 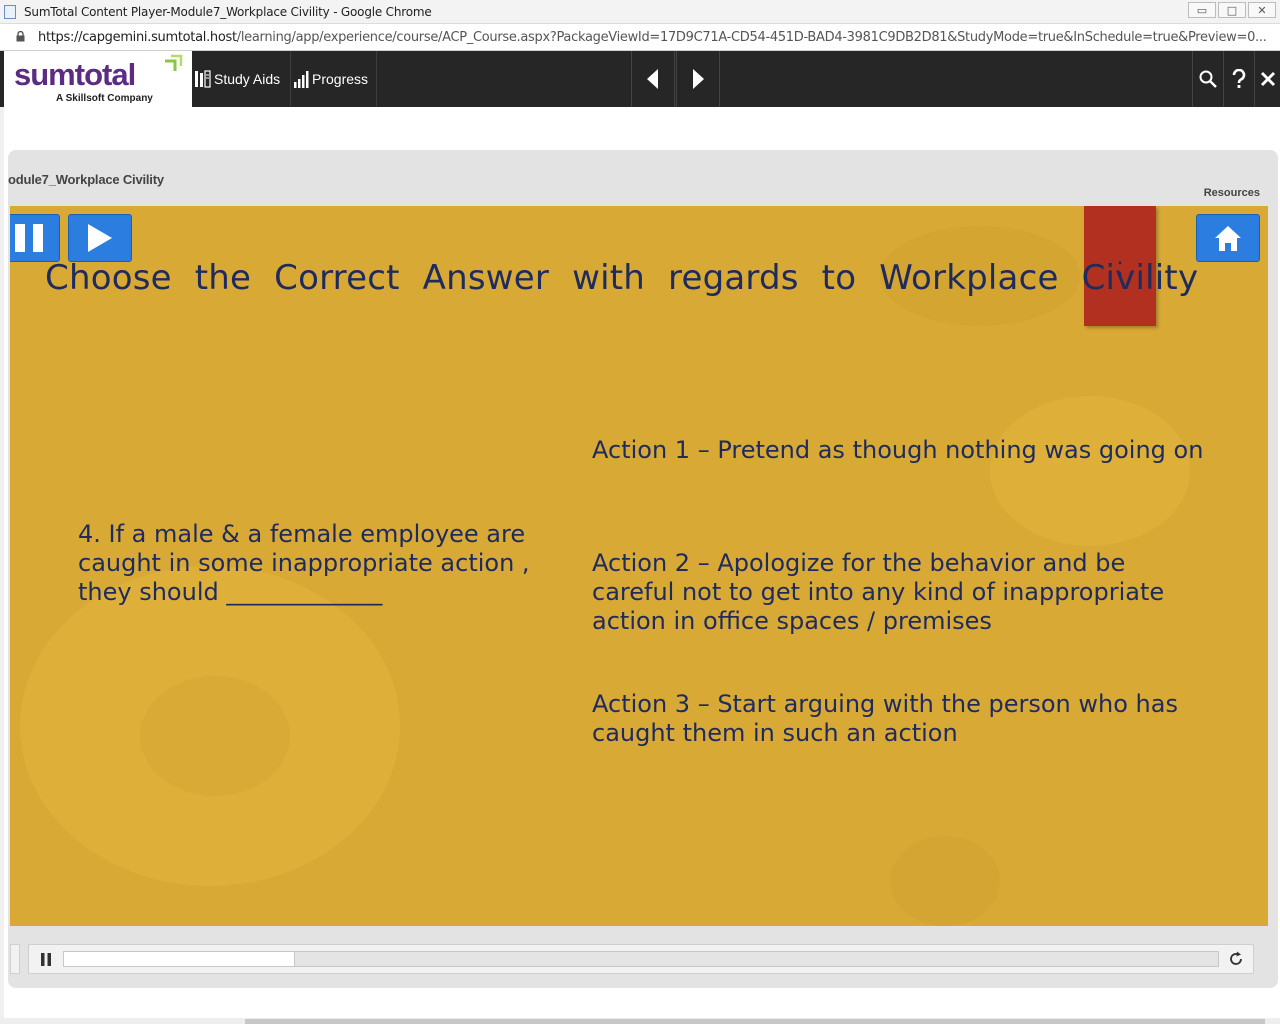 What do you see at coordinates (98, 79) in the screenshot?
I see `sumtotal-logo: sumtotal A Skillsoft Company` at bounding box center [98, 79].